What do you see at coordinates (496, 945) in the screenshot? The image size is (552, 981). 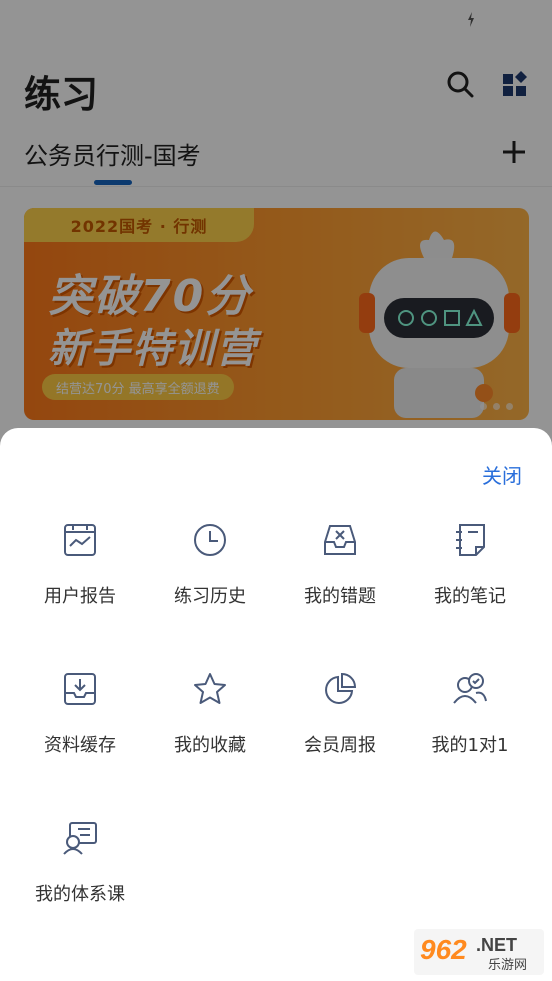 I see `svg-text: .NET` at bounding box center [496, 945].